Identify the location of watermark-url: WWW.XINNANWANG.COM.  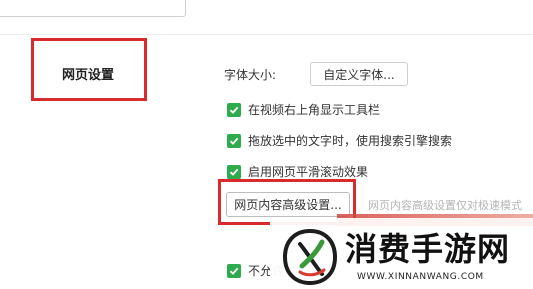
(420, 277).